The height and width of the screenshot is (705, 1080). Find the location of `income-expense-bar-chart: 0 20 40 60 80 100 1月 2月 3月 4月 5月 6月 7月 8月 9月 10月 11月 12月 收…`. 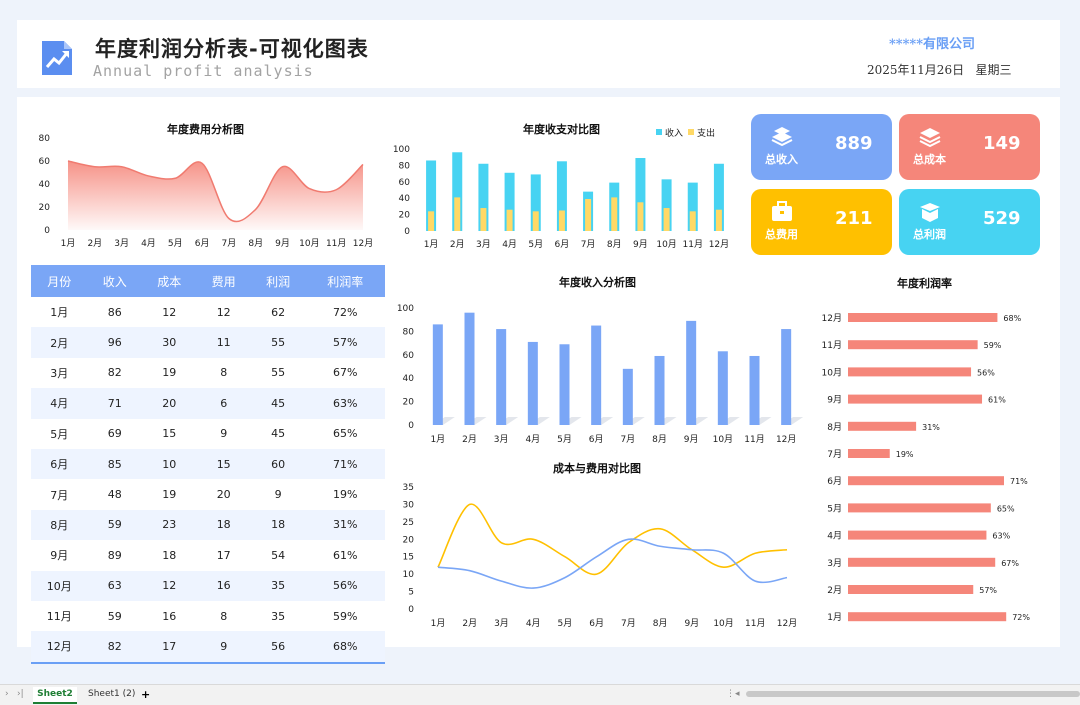

income-expense-bar-chart: 0 20 40 60 80 100 1月 2月 3月 4月 5月 6月 7月 8月 9月 10月 11月 12月 收… is located at coordinates (561, 188).